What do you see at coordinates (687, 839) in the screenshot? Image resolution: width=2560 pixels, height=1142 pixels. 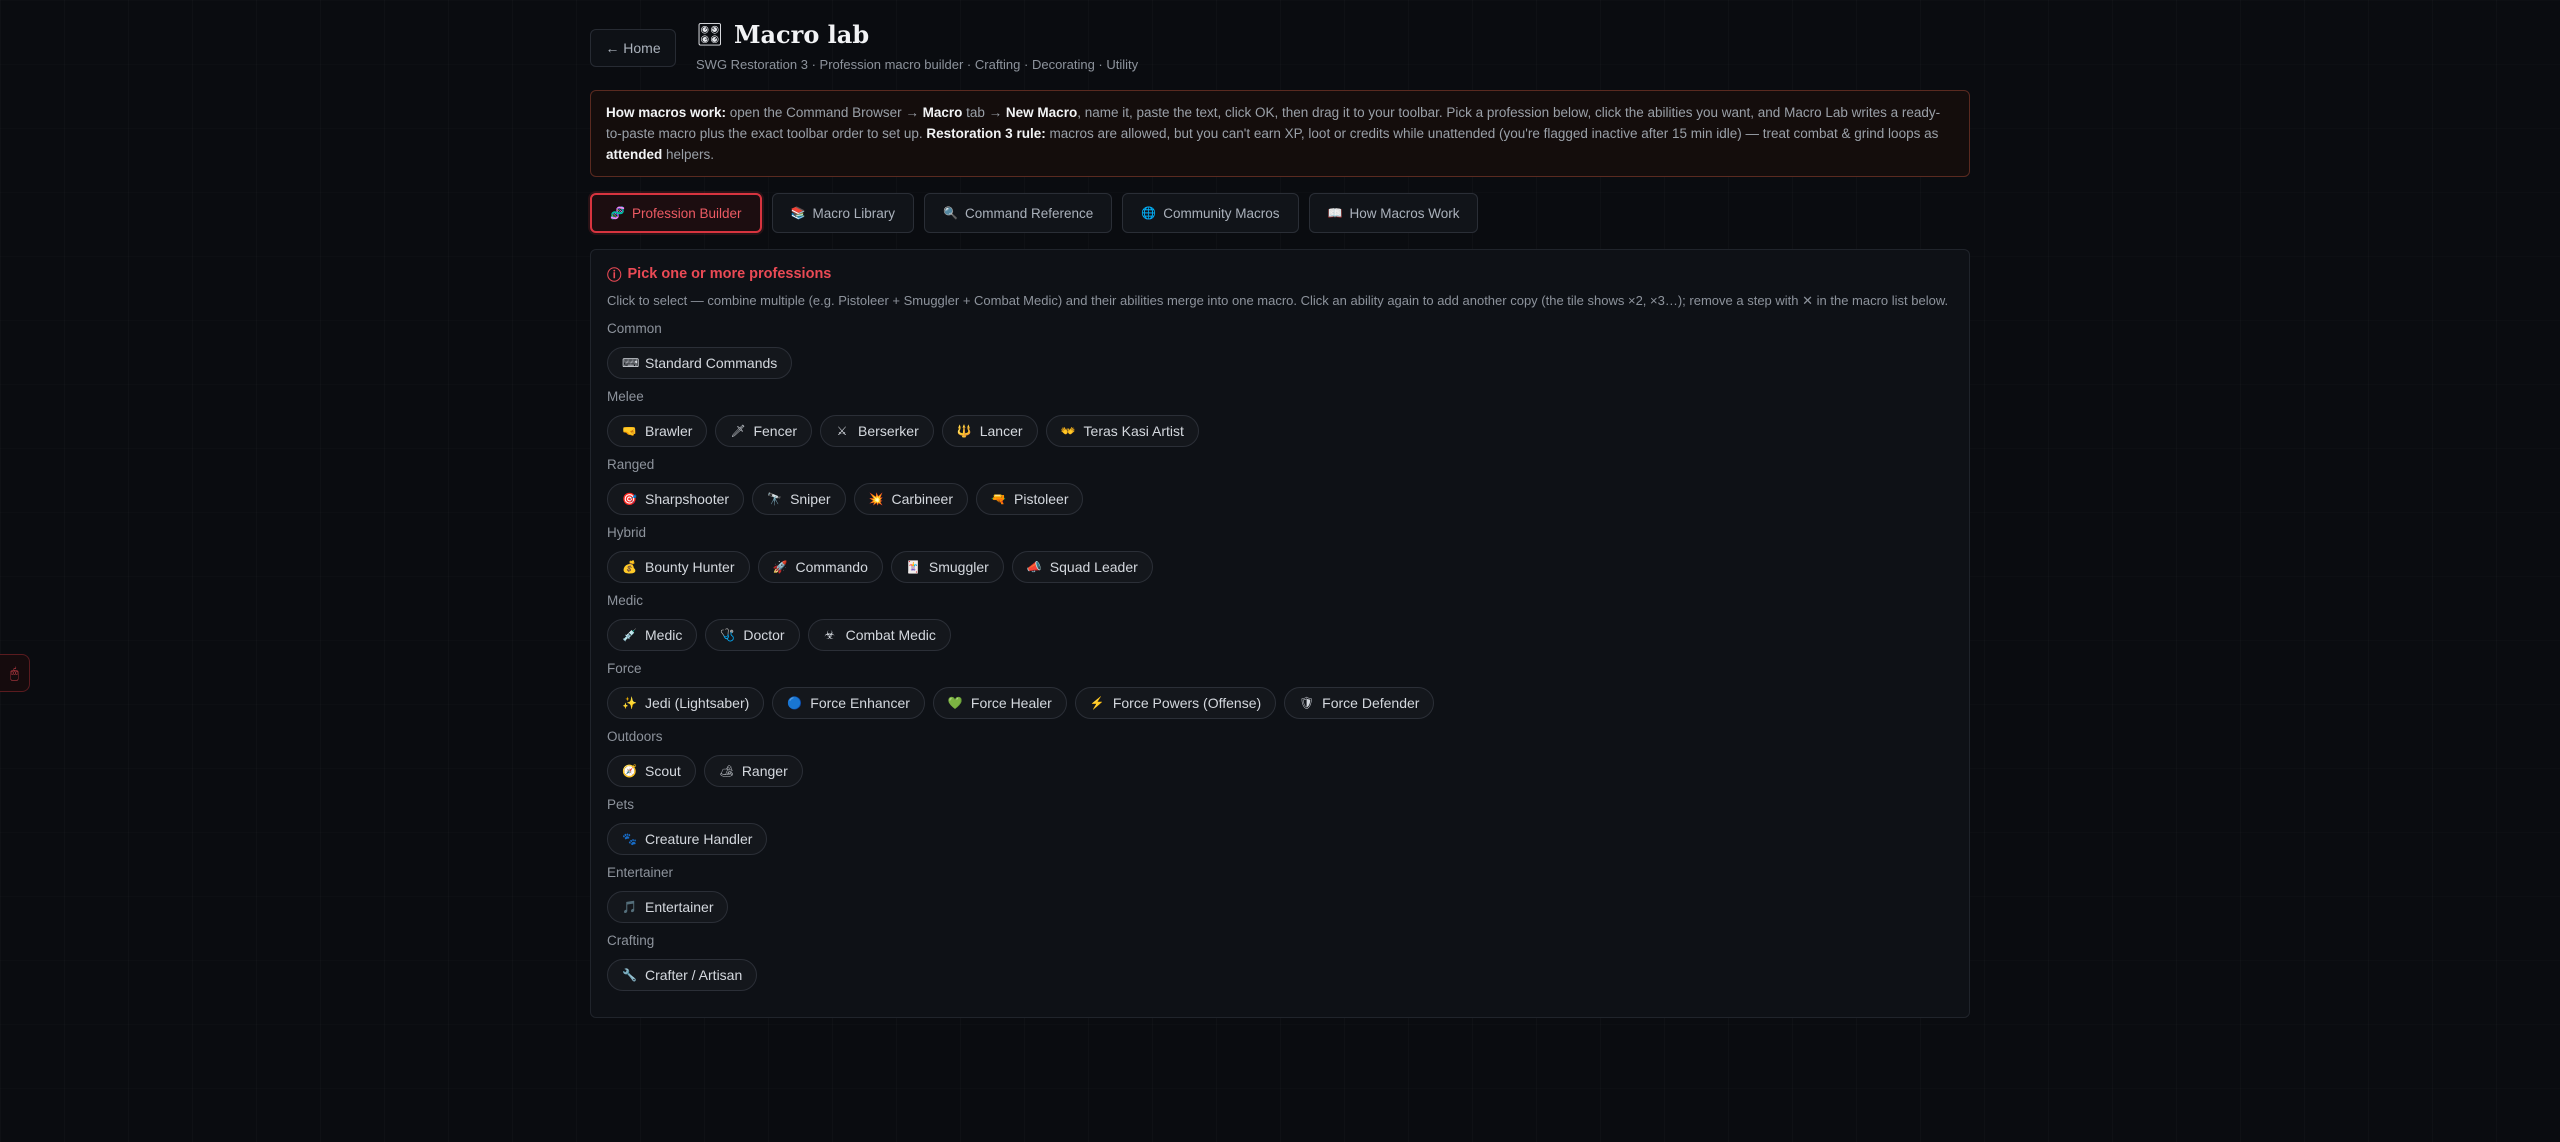 I see `profession-chip-creature-handler: 🐾 Creature Handler` at bounding box center [687, 839].